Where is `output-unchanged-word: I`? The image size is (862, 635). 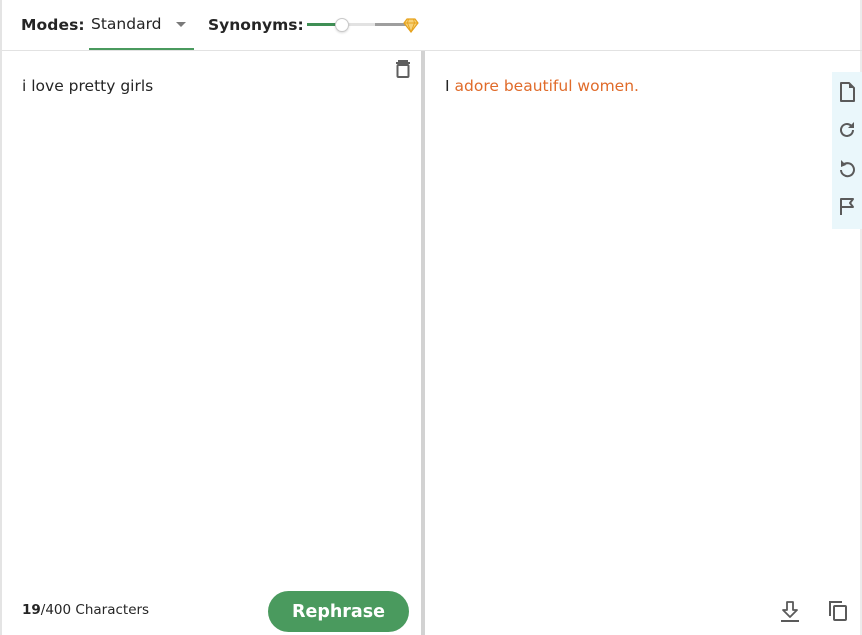 output-unchanged-word: I is located at coordinates (447, 86).